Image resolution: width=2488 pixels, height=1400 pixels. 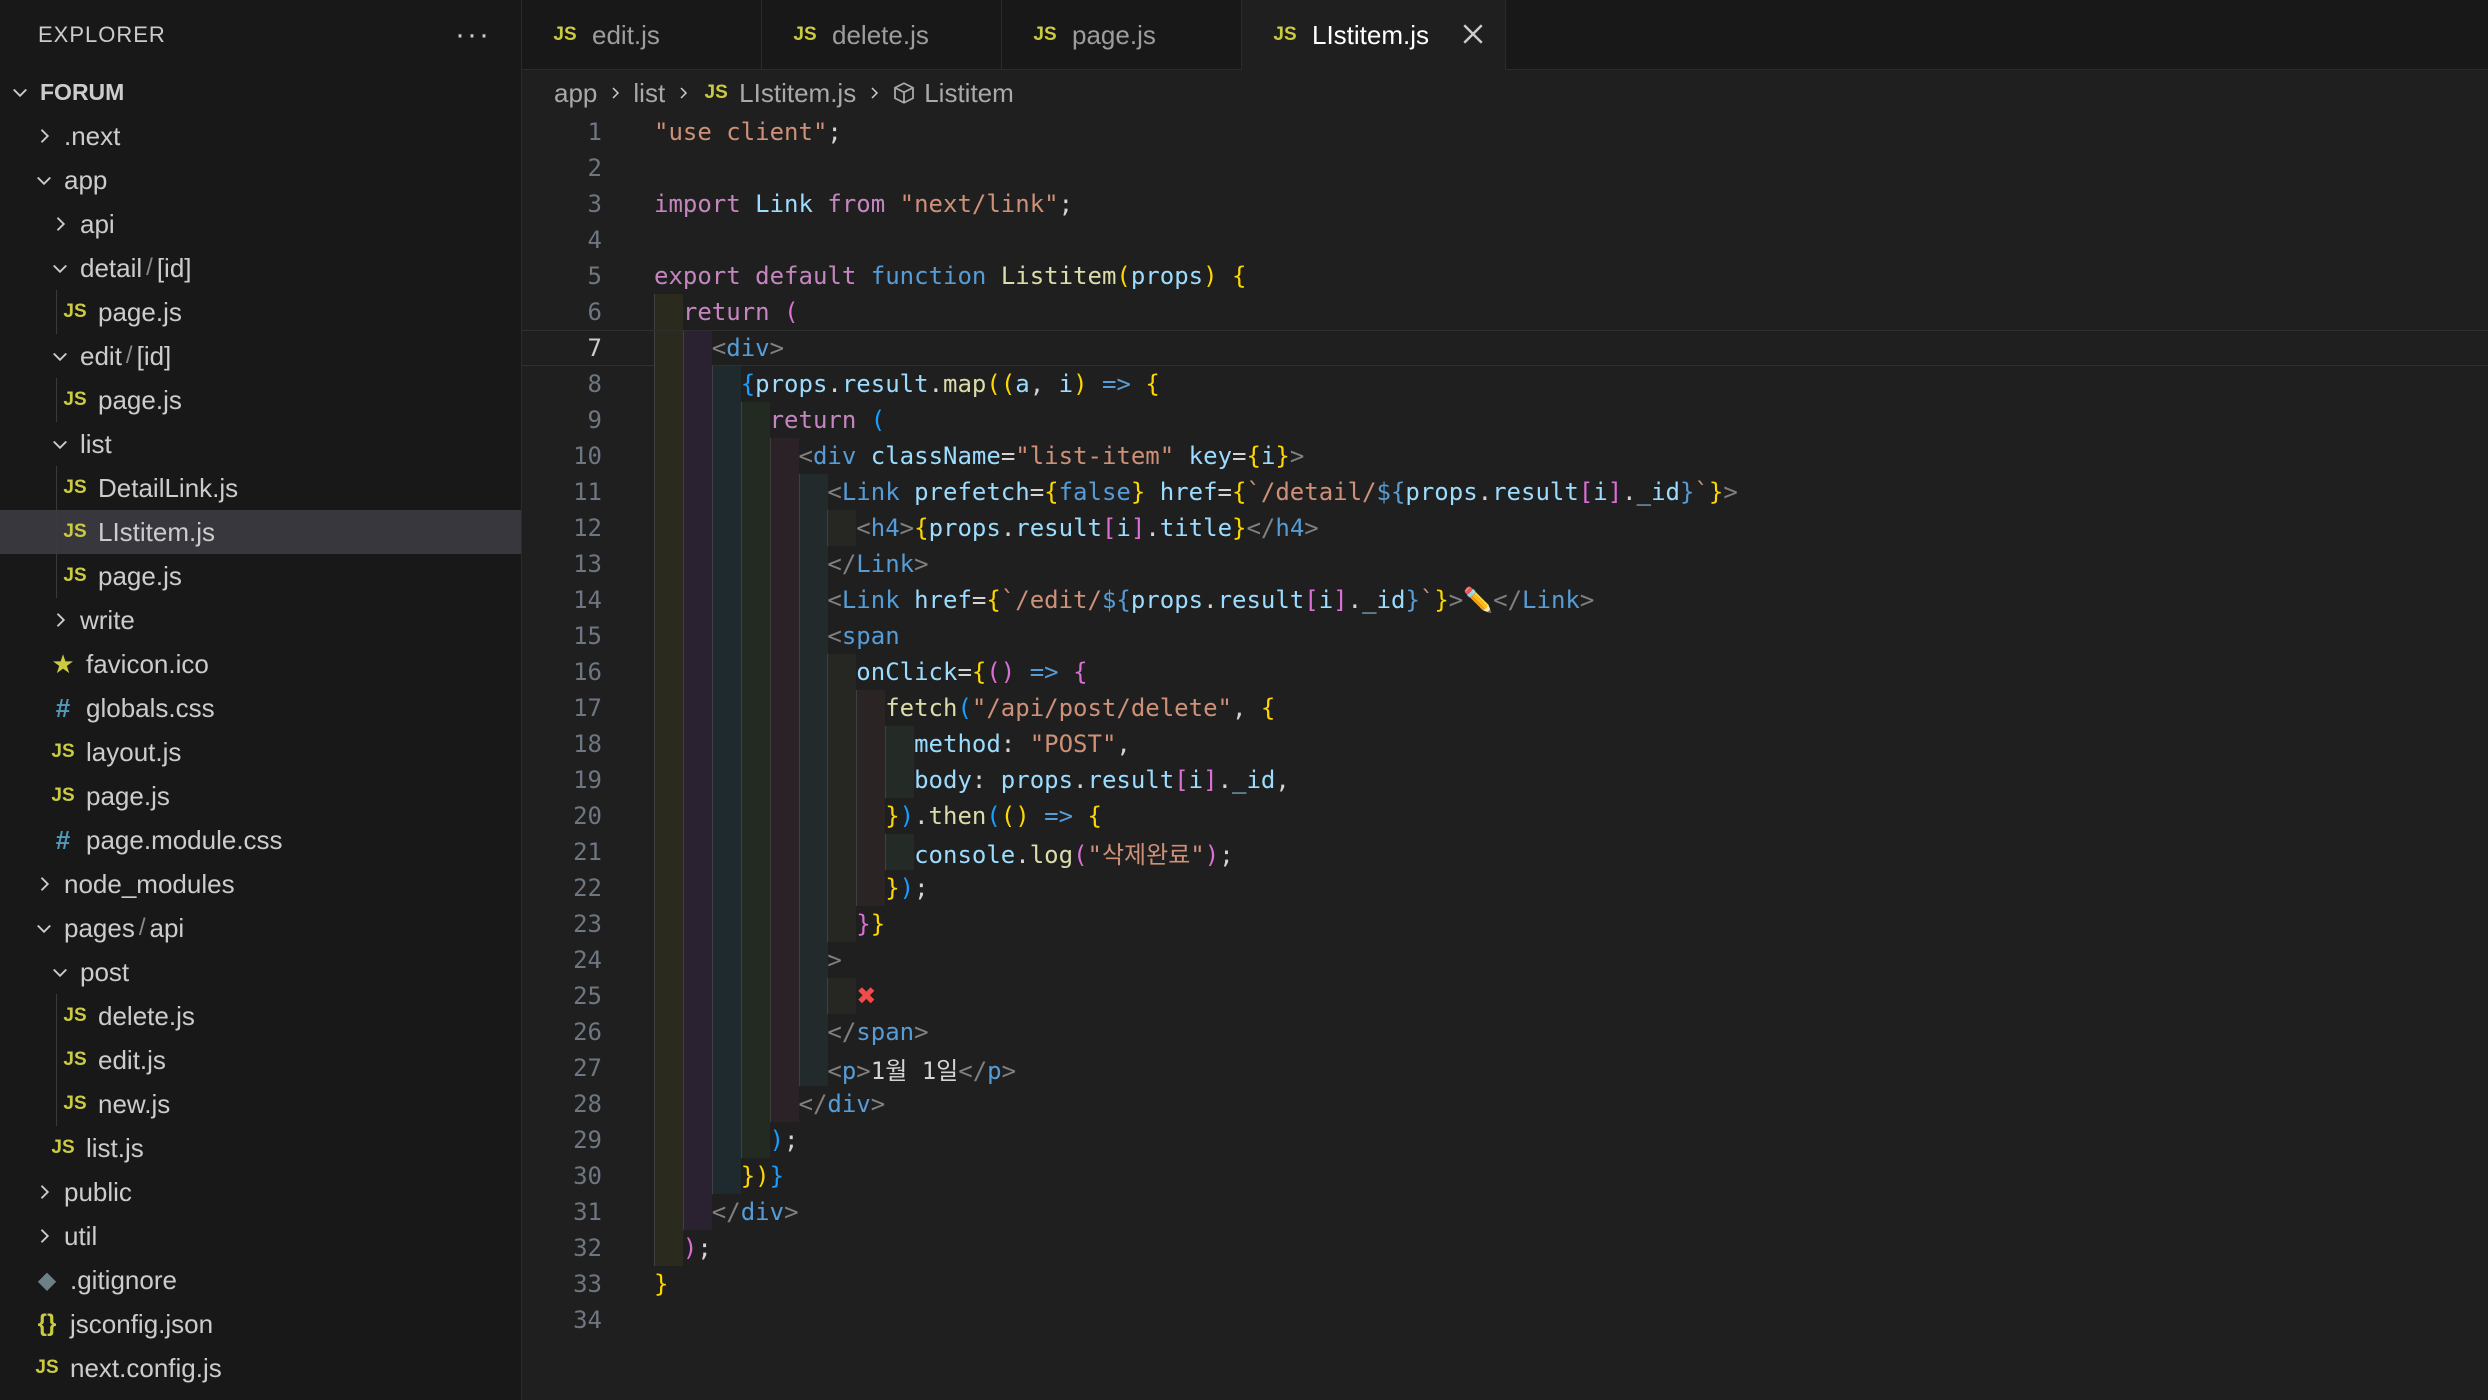 I want to click on tree-folder: detail / [id], so click(x=260, y=268).